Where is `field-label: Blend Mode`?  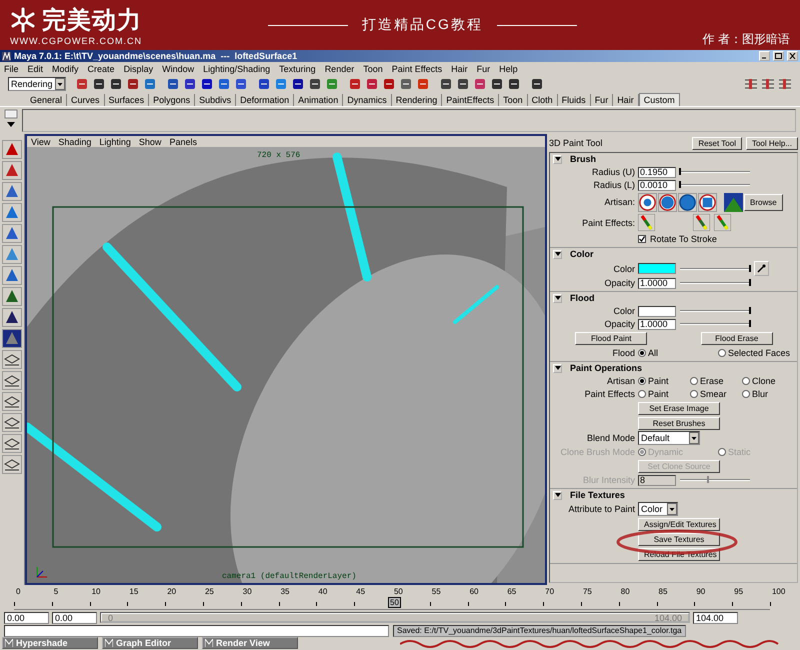 field-label: Blend Mode is located at coordinates (610, 438).